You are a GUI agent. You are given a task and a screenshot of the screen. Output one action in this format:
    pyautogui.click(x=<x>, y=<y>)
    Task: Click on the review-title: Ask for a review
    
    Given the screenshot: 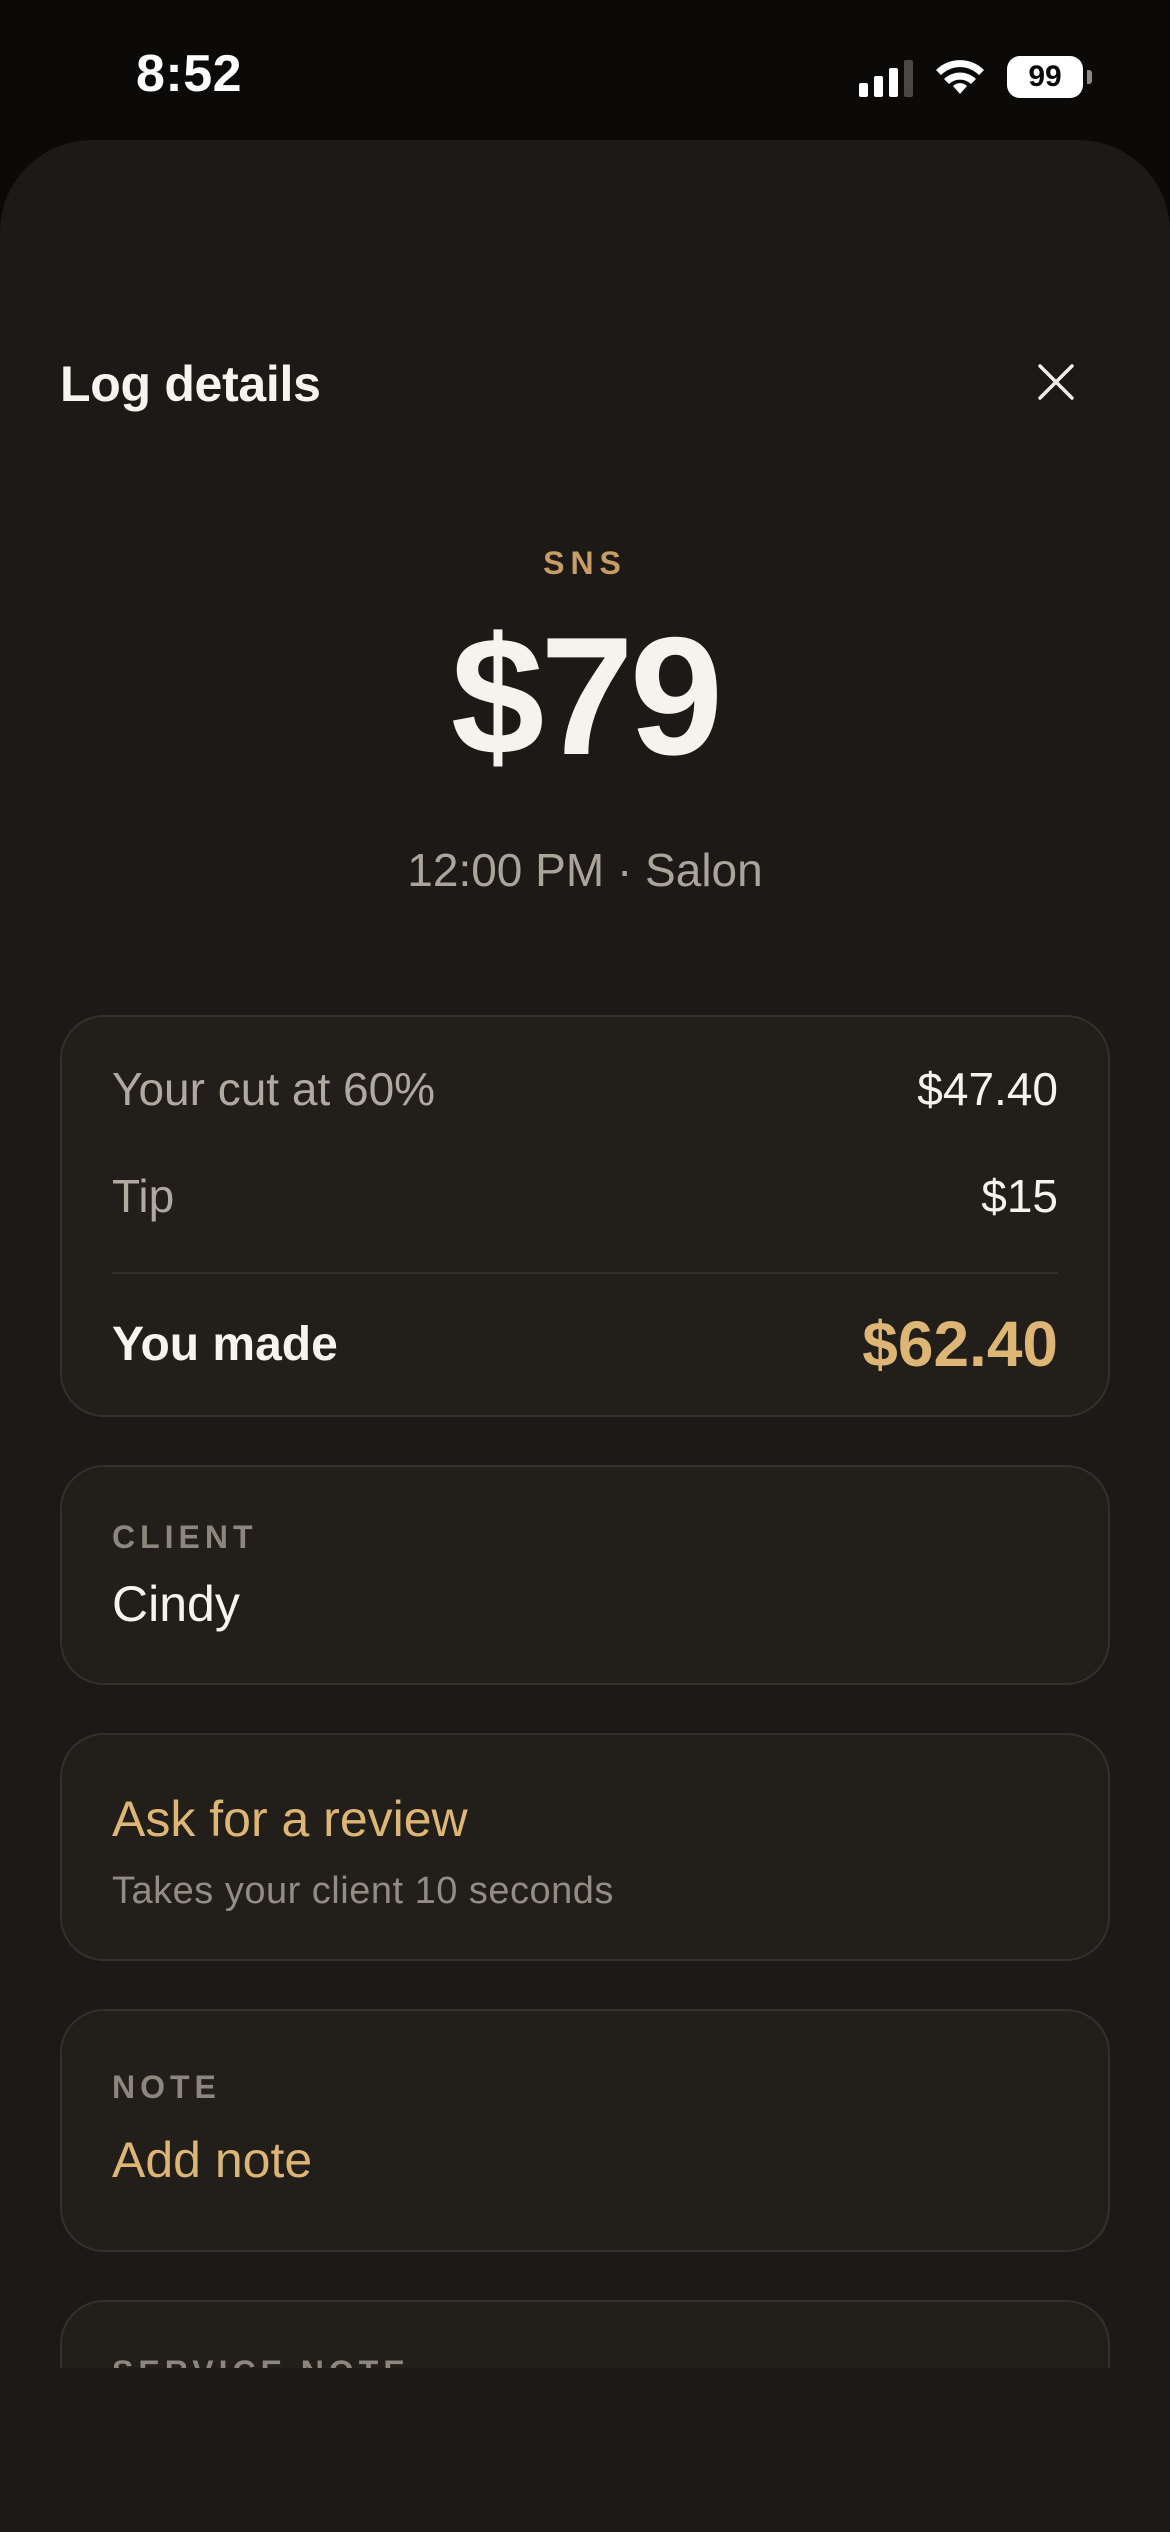 What is the action you would take?
    pyautogui.click(x=290, y=1819)
    